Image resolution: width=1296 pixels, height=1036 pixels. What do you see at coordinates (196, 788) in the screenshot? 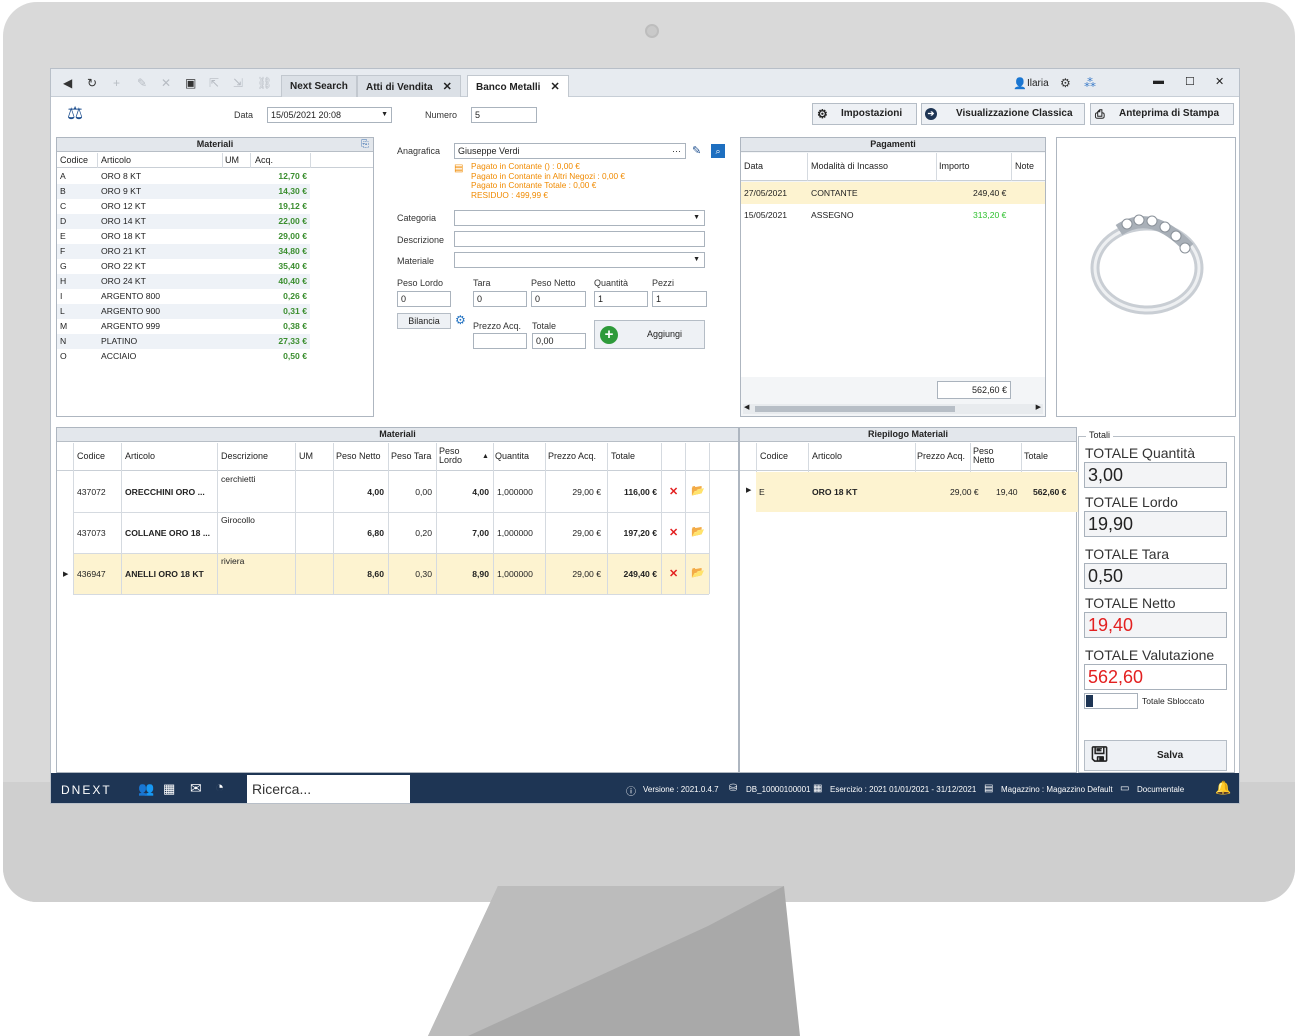
I see `mail-icon: ✉` at bounding box center [196, 788].